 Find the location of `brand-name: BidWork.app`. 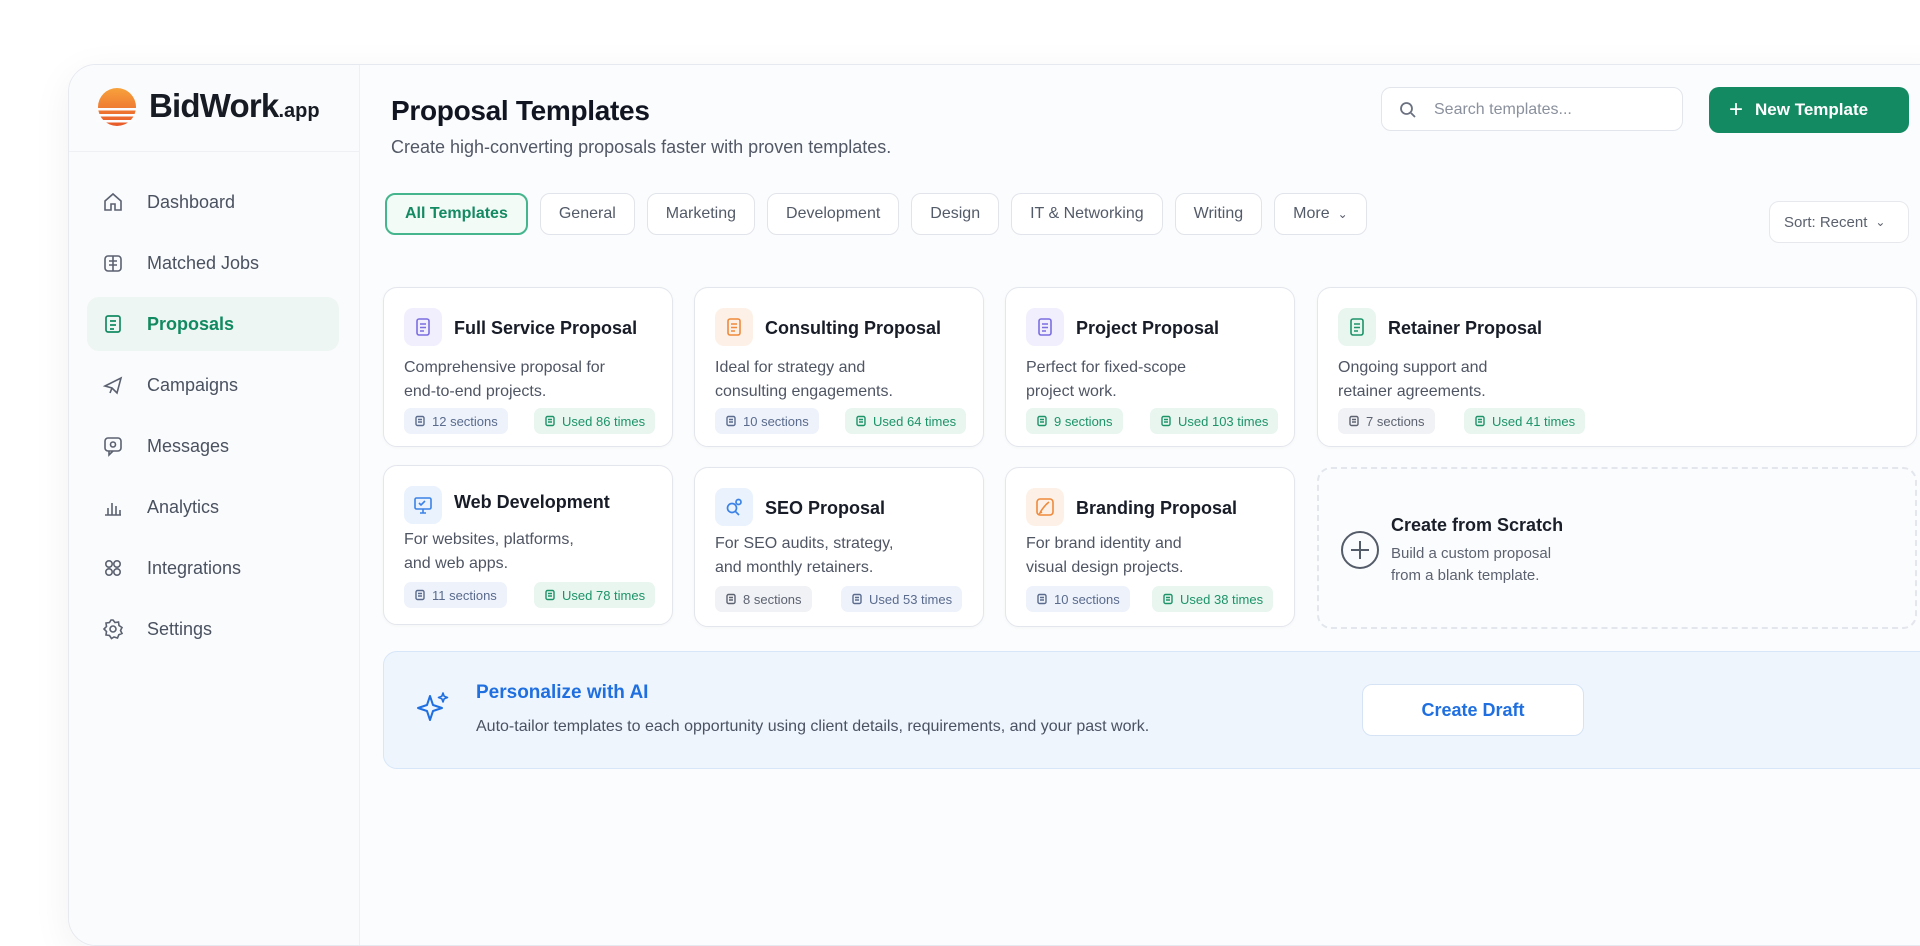

brand-name: BidWork.app is located at coordinates (234, 105).